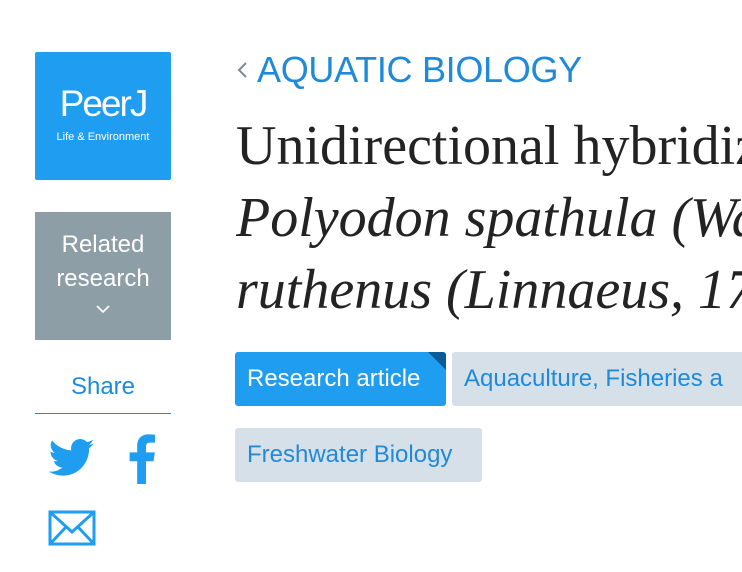 This screenshot has width=742, height=572. I want to click on related-label-line2: research, so click(103, 278).